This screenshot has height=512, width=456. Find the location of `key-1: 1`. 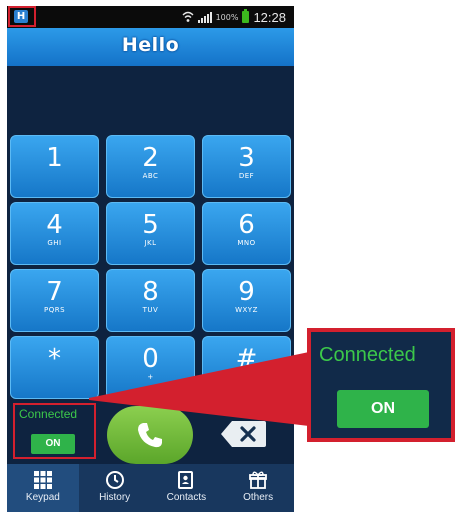

key-1: 1 is located at coordinates (54, 166).